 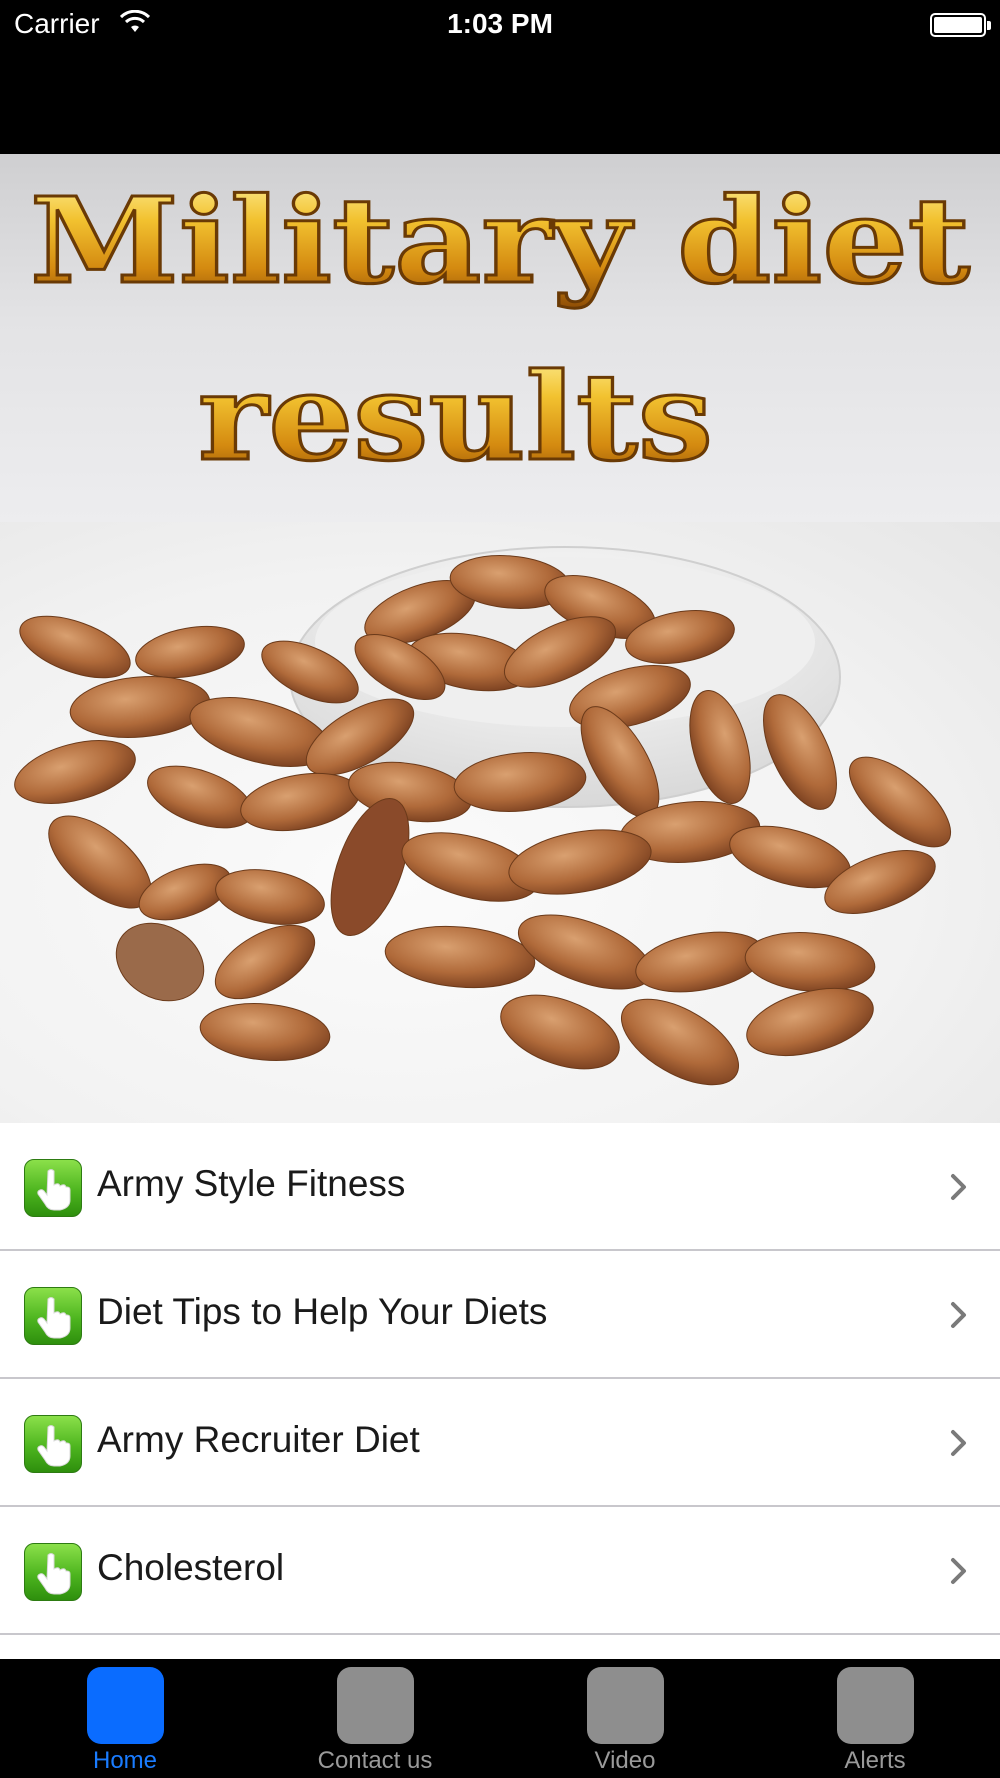 I want to click on menu-item-army-recruiter-diet: Army Recruiter Diet, so click(x=500, y=1443).